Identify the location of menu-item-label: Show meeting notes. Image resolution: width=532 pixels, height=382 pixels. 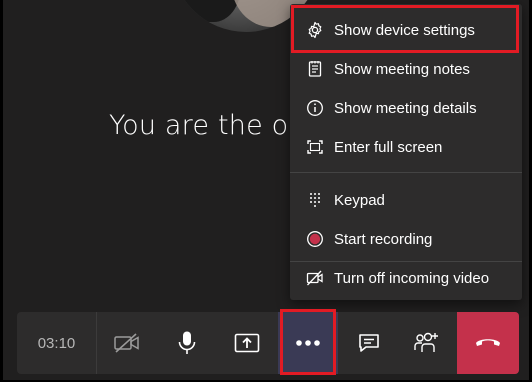
(402, 69).